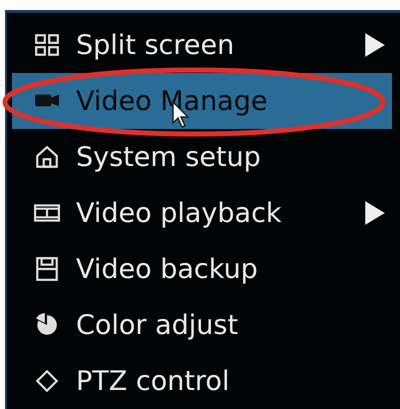 This screenshot has width=400, height=409. I want to click on diamond-icon, so click(47, 381).